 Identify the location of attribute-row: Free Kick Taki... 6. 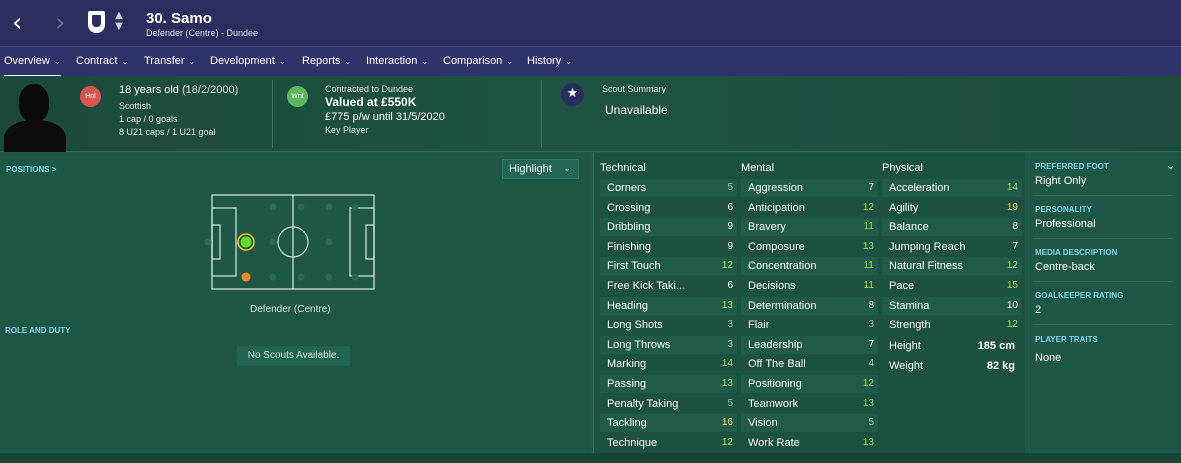
(668, 286).